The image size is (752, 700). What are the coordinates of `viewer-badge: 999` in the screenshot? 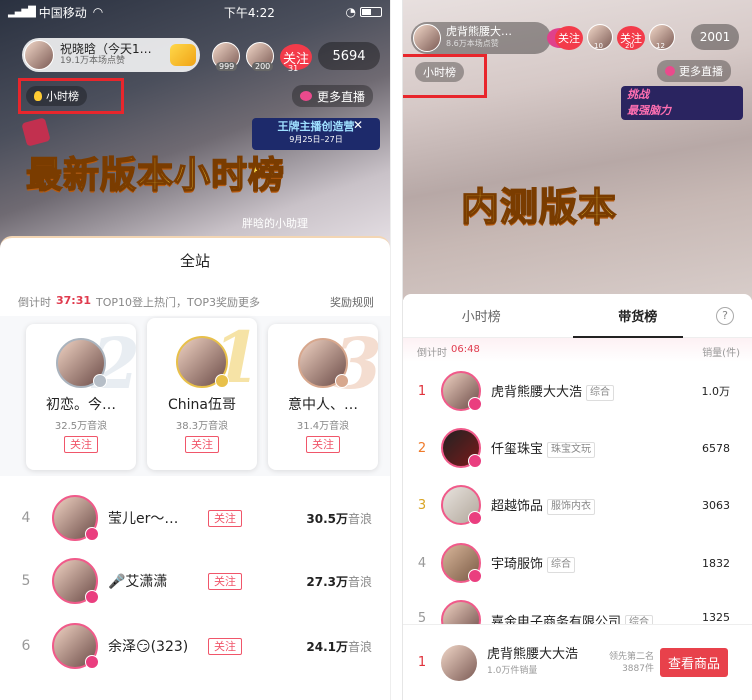 It's located at (227, 66).